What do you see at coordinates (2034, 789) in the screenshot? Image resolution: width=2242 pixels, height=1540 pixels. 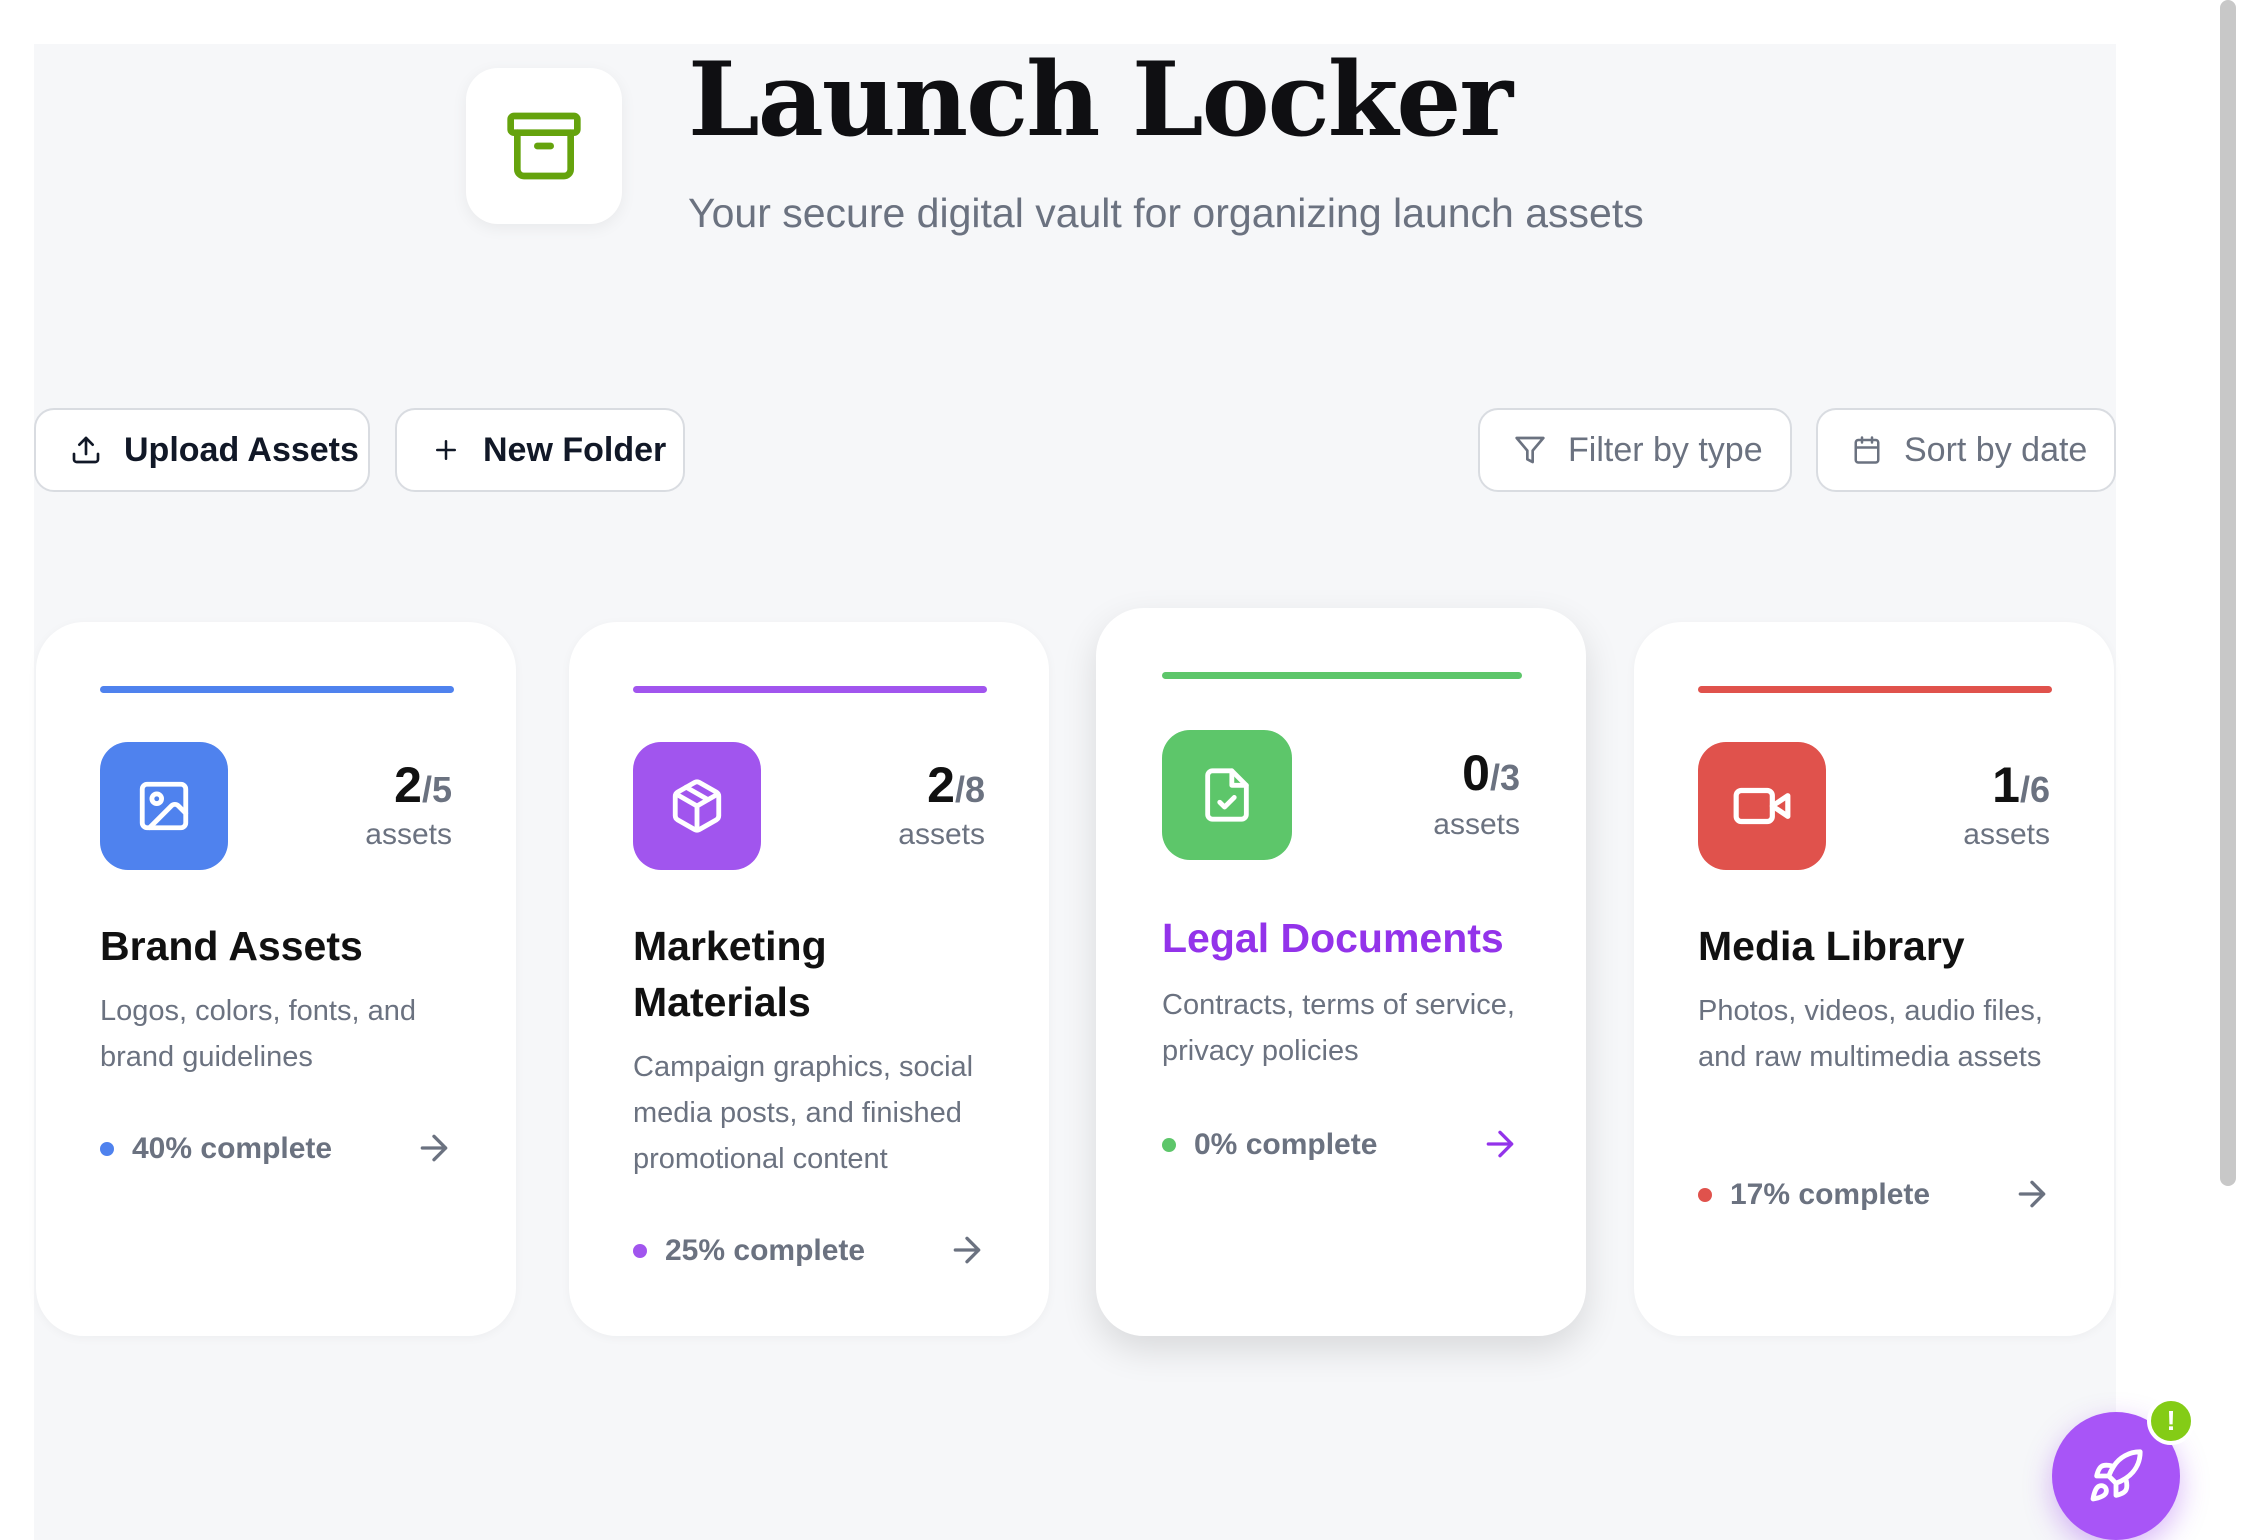 I see `asset-count-total: /6` at bounding box center [2034, 789].